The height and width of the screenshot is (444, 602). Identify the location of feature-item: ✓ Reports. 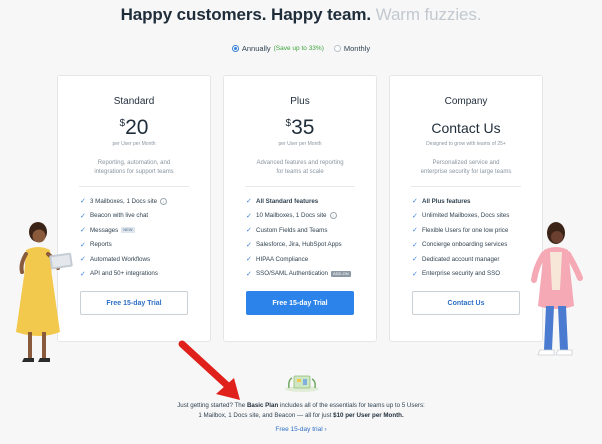
(140, 245).